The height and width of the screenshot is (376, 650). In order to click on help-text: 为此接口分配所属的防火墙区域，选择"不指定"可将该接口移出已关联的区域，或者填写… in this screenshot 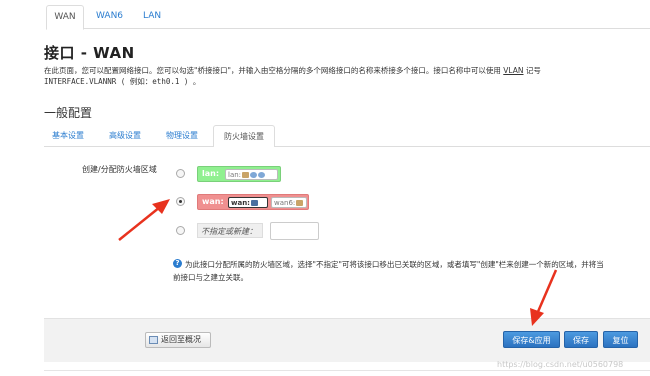, I will do `click(394, 264)`.